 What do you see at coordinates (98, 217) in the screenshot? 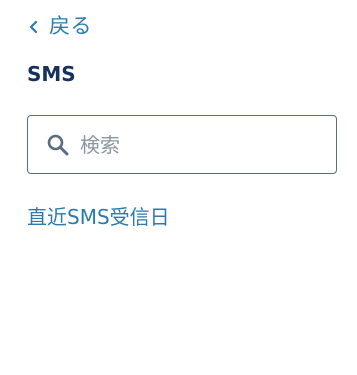
I see `list-item-recent-sms-received-date: 直近SMS受信日` at bounding box center [98, 217].